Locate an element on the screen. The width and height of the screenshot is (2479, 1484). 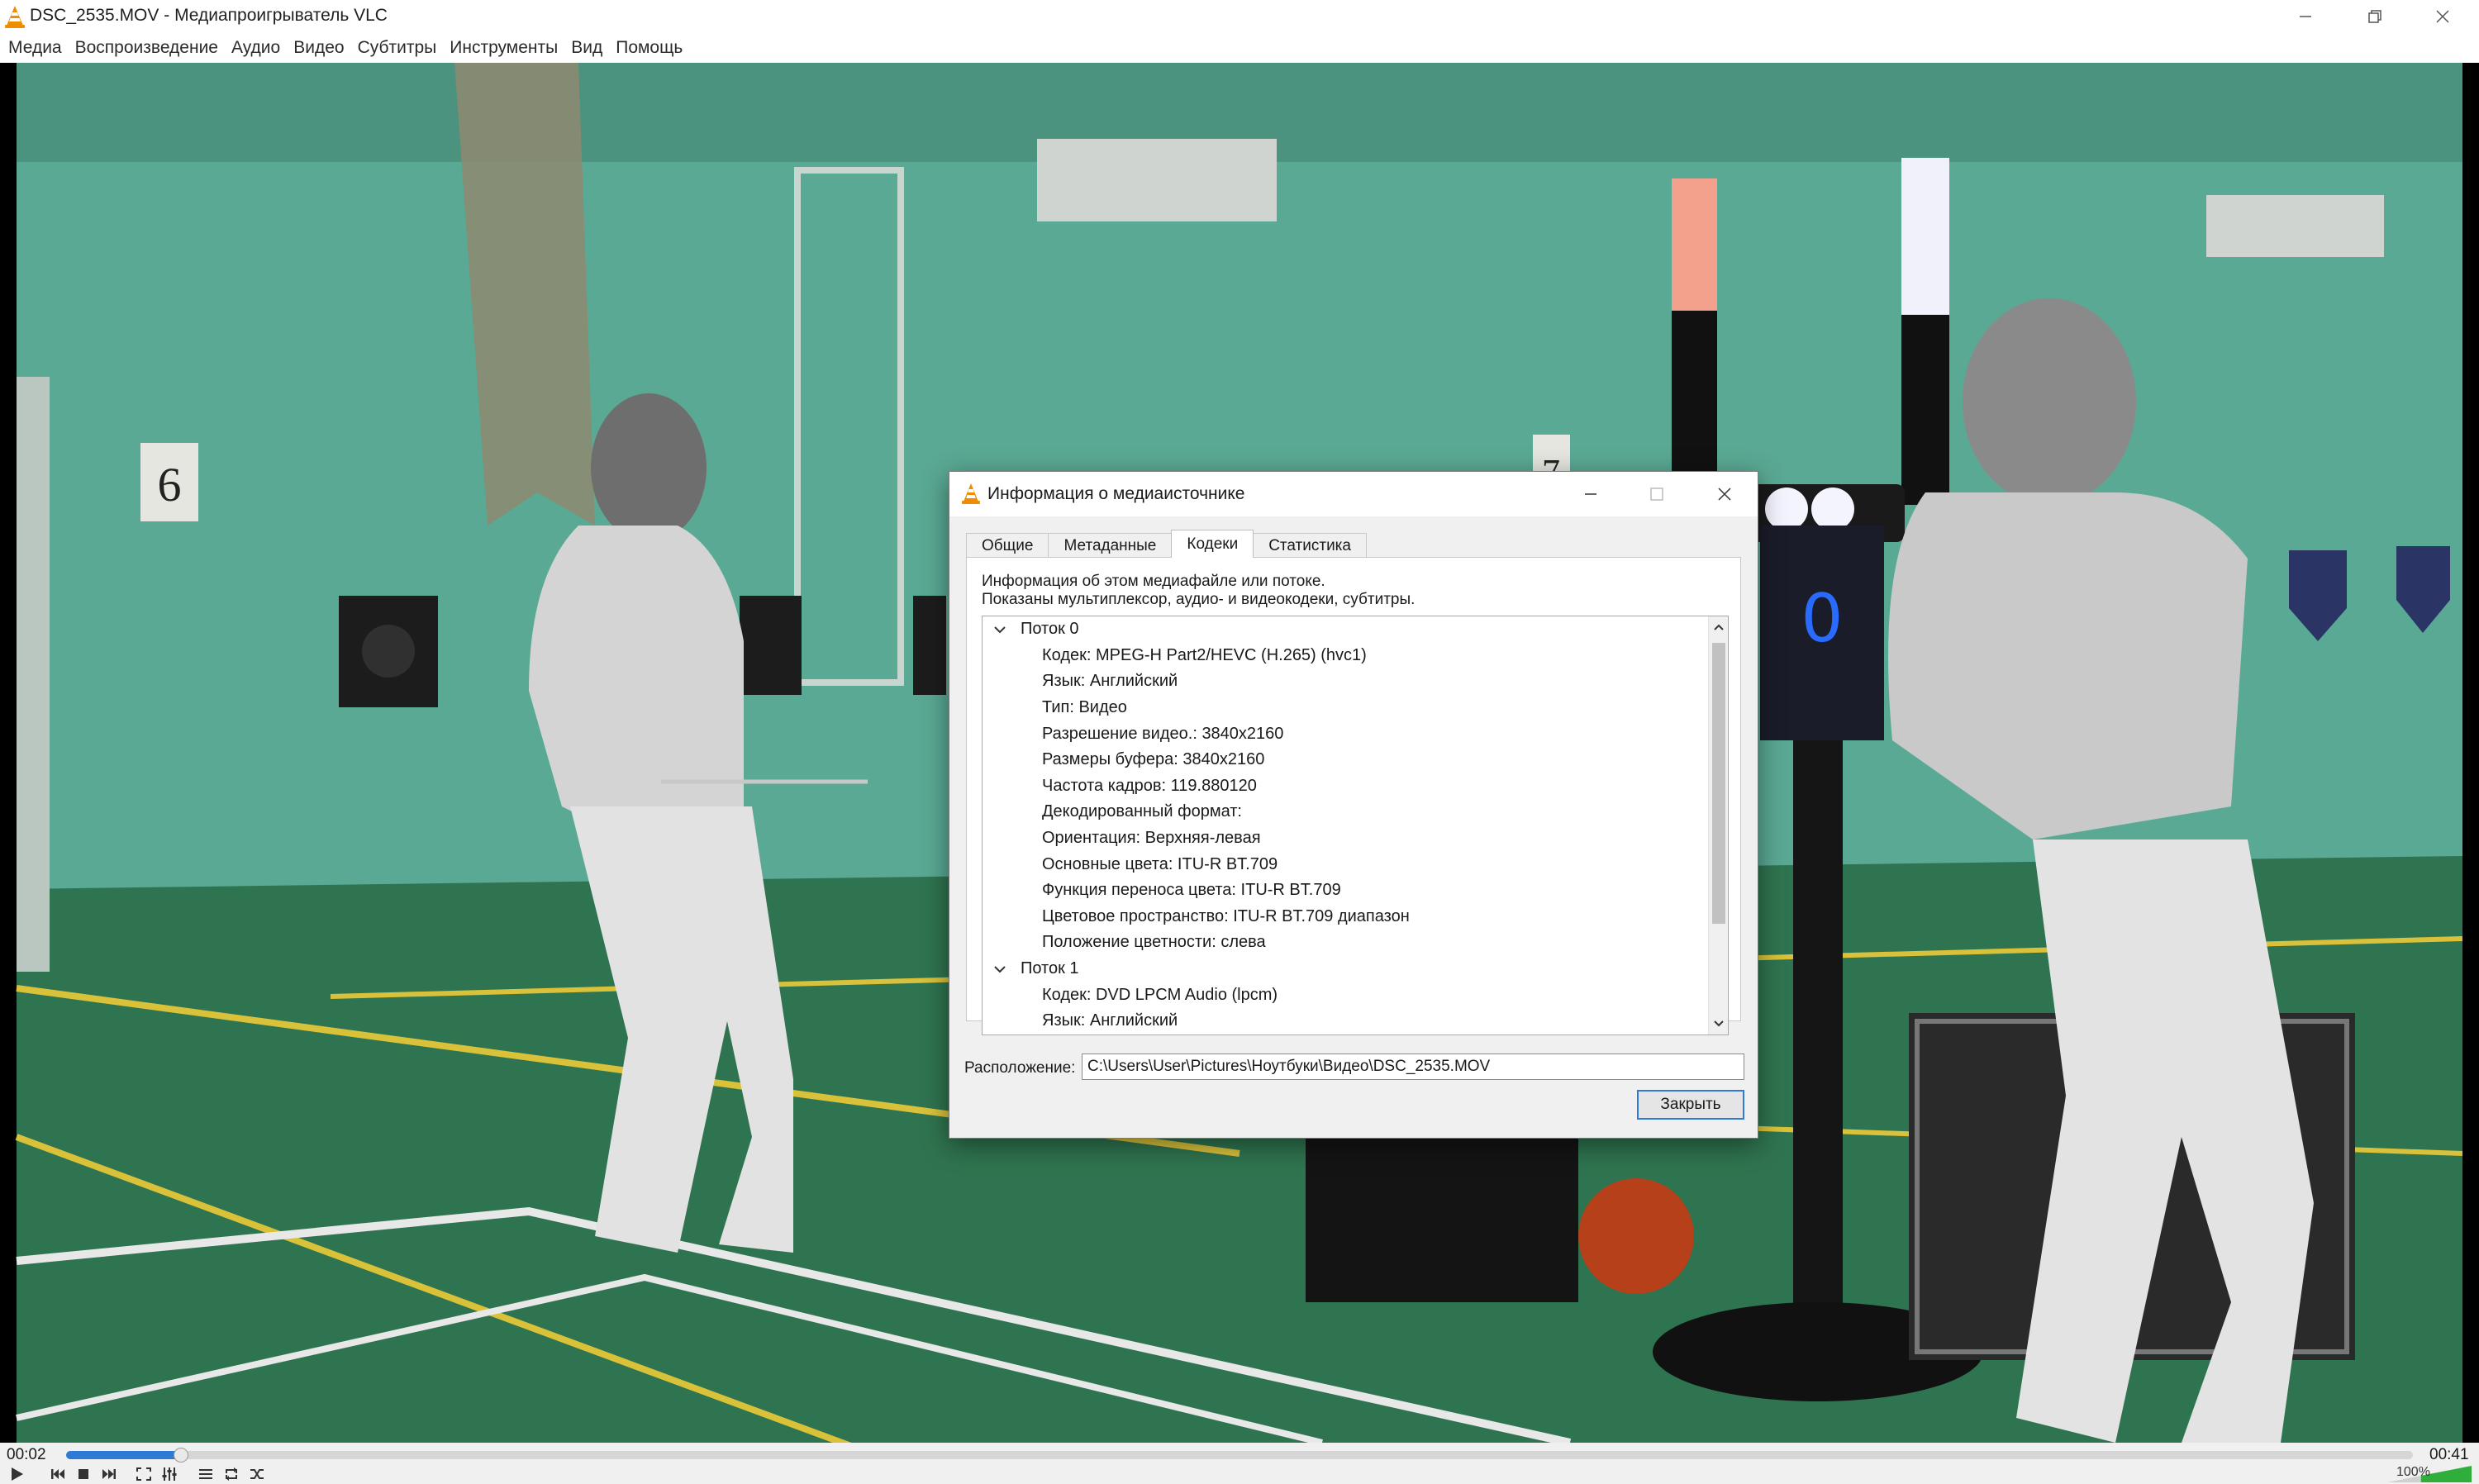
seek-handle is located at coordinates (181, 1455).